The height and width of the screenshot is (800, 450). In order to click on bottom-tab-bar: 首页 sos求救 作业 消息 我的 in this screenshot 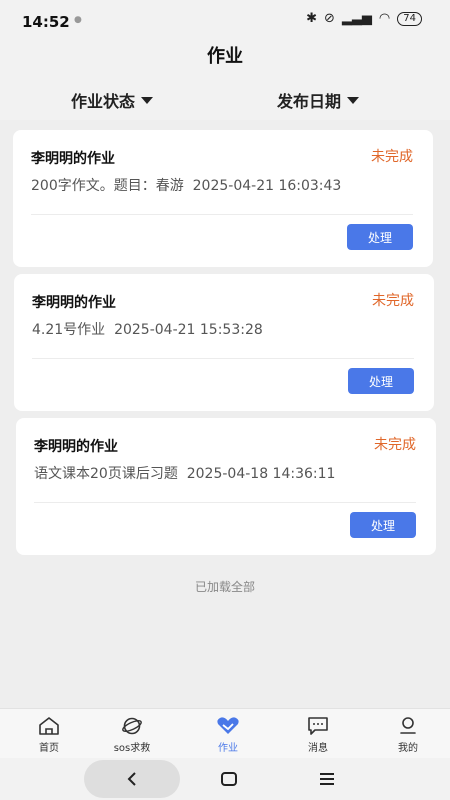, I will do `click(225, 733)`.